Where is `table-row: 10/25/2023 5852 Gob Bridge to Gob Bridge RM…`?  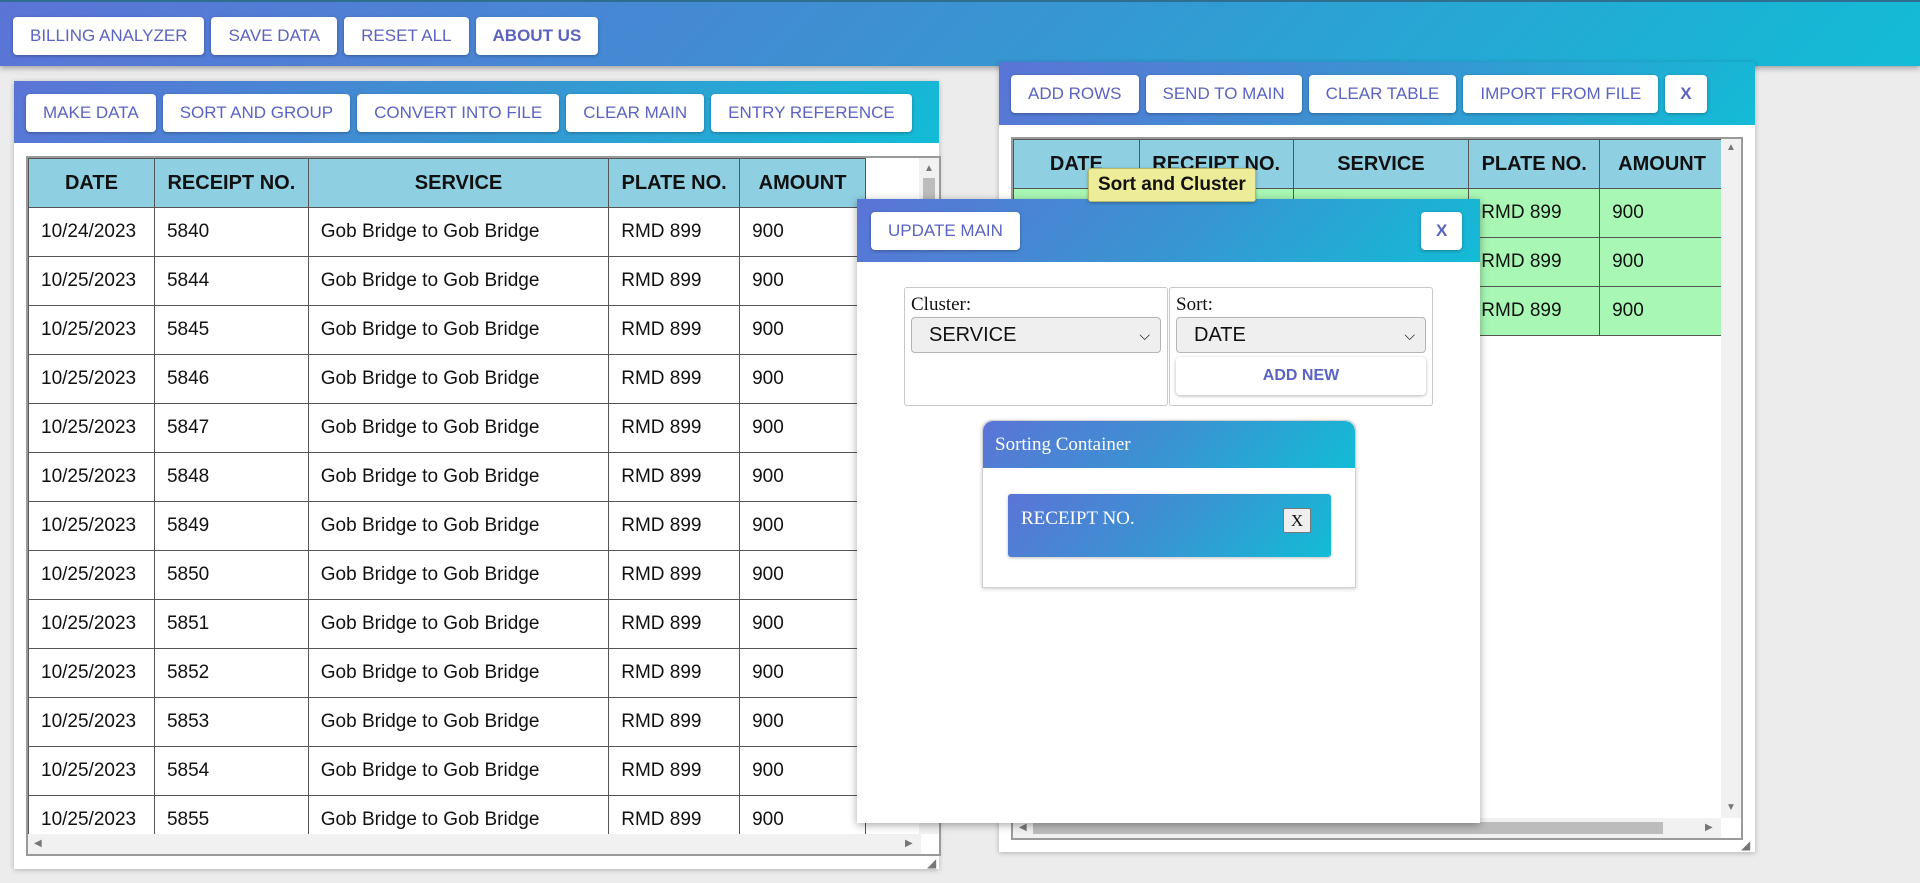 table-row: 10/25/2023 5852 Gob Bridge to Gob Bridge RM… is located at coordinates (447, 673).